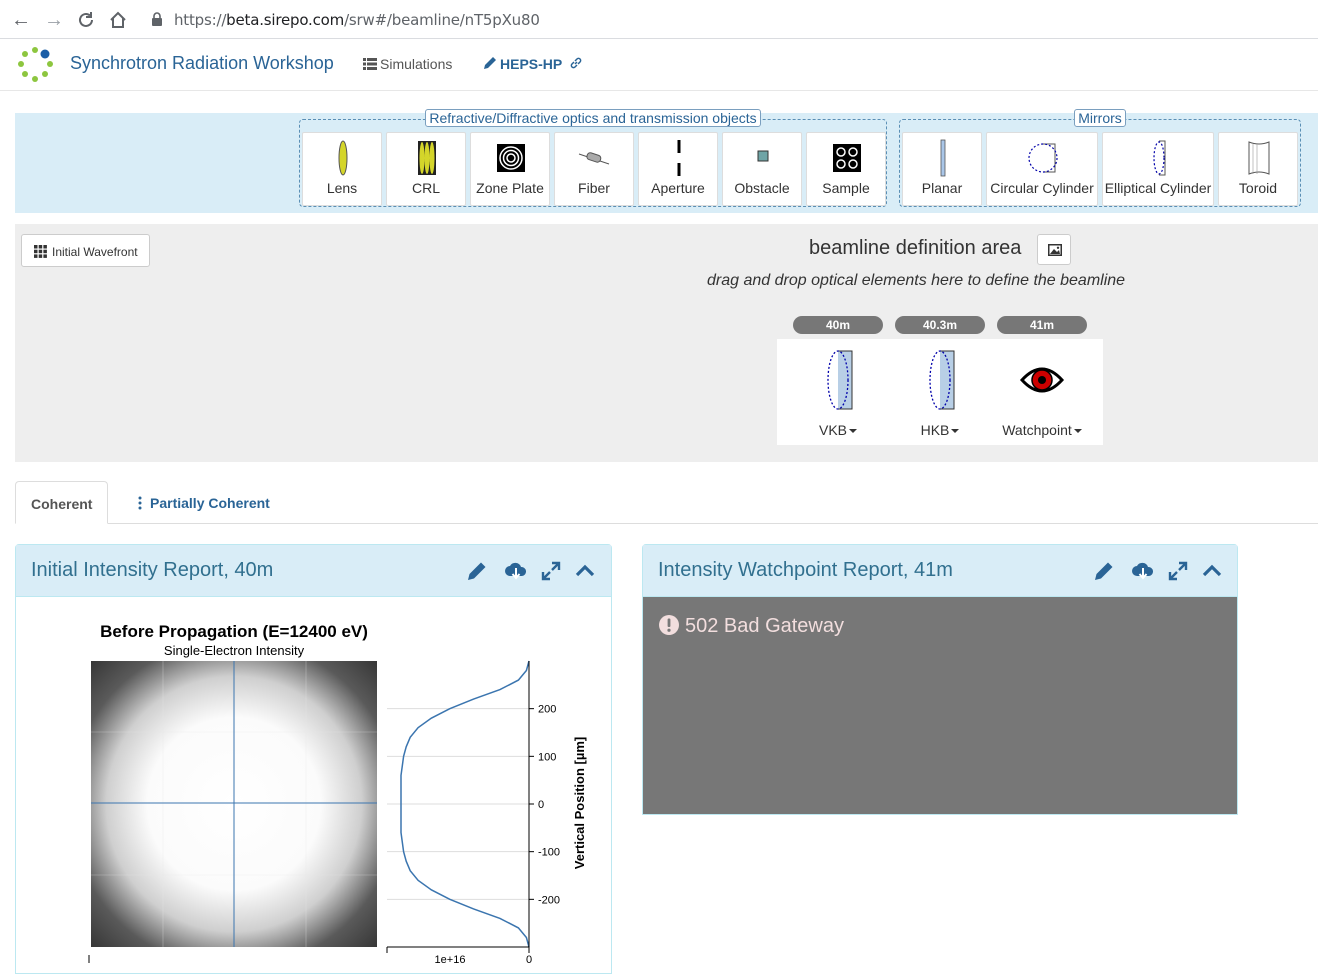  What do you see at coordinates (805, 570) in the screenshot?
I see `panel-title: Intensity Watchpoint Report, 41m` at bounding box center [805, 570].